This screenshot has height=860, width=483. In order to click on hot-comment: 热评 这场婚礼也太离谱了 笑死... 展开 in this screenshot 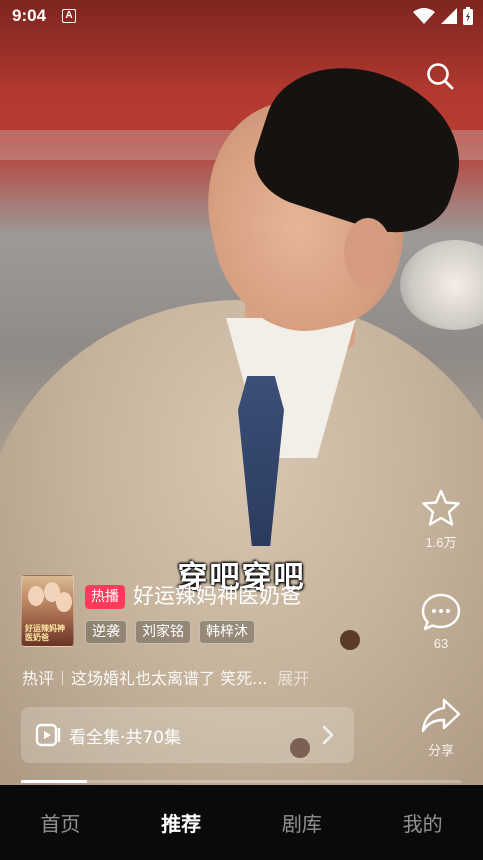, I will do `click(165, 677)`.